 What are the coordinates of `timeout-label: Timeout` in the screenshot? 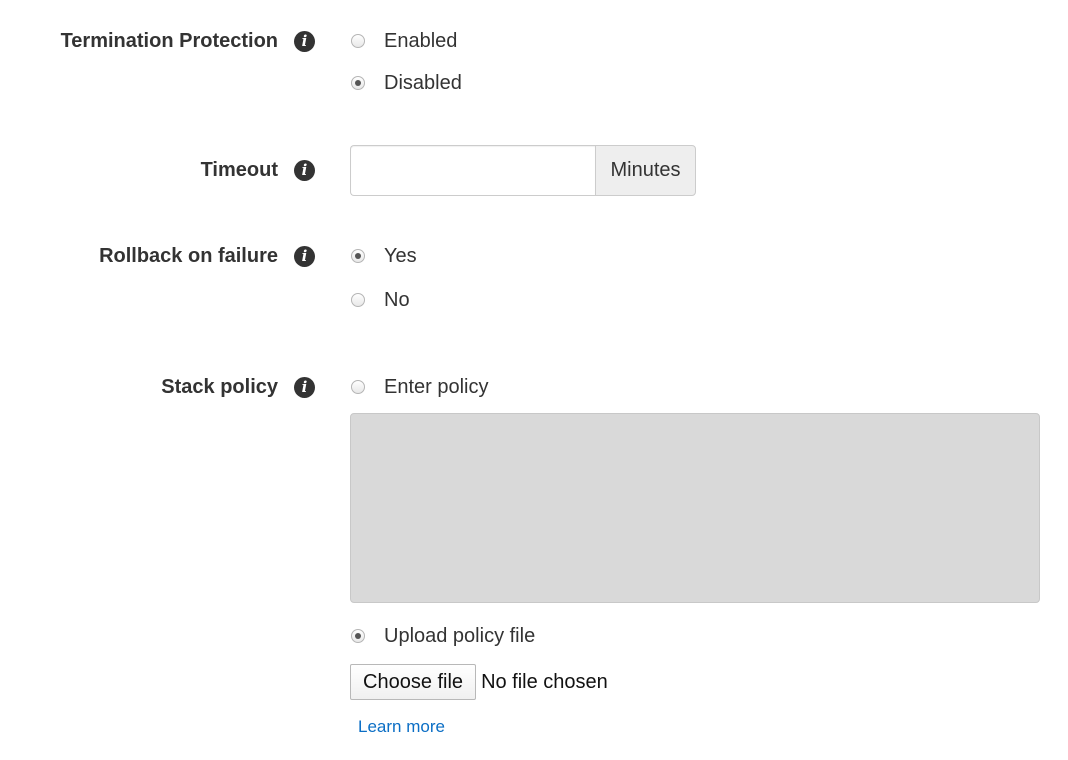 It's located at (239, 170).